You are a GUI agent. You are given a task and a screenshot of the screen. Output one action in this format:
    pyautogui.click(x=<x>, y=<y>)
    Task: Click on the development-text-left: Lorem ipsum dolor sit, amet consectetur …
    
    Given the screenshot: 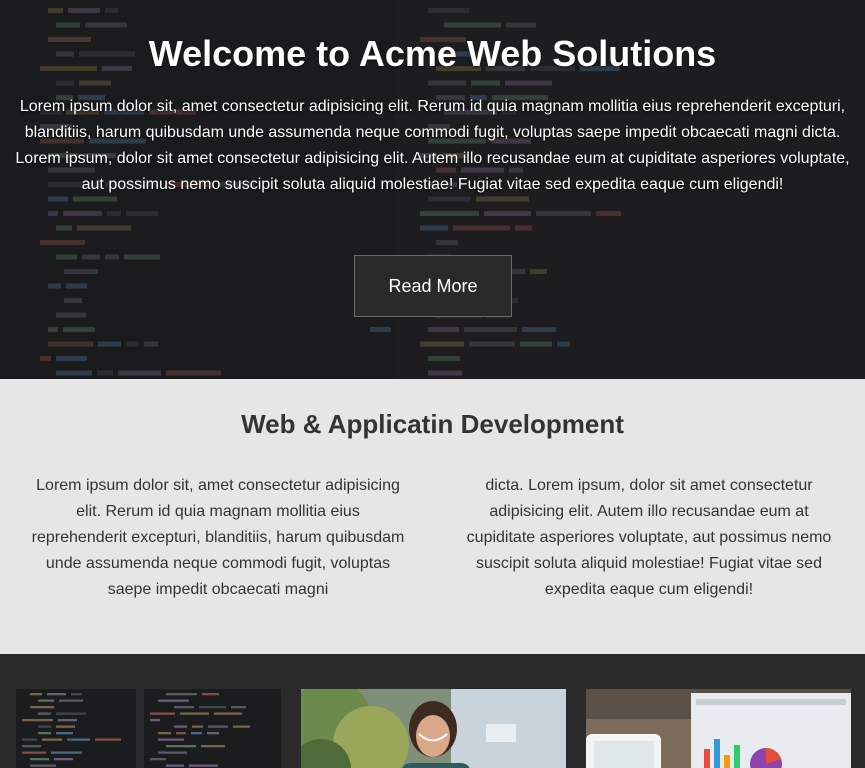 What is the action you would take?
    pyautogui.click(x=218, y=537)
    